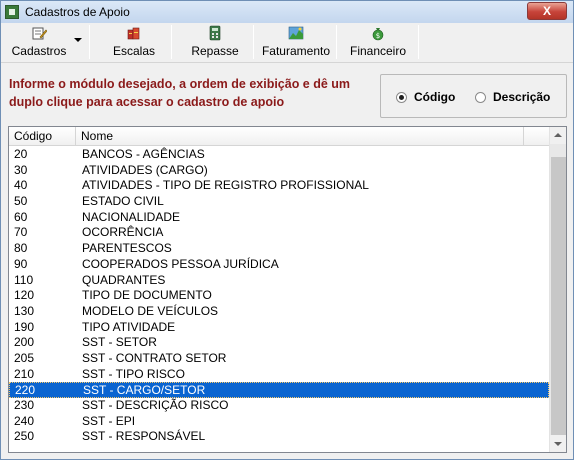  What do you see at coordinates (401, 97) in the screenshot?
I see `radio-selected-icon` at bounding box center [401, 97].